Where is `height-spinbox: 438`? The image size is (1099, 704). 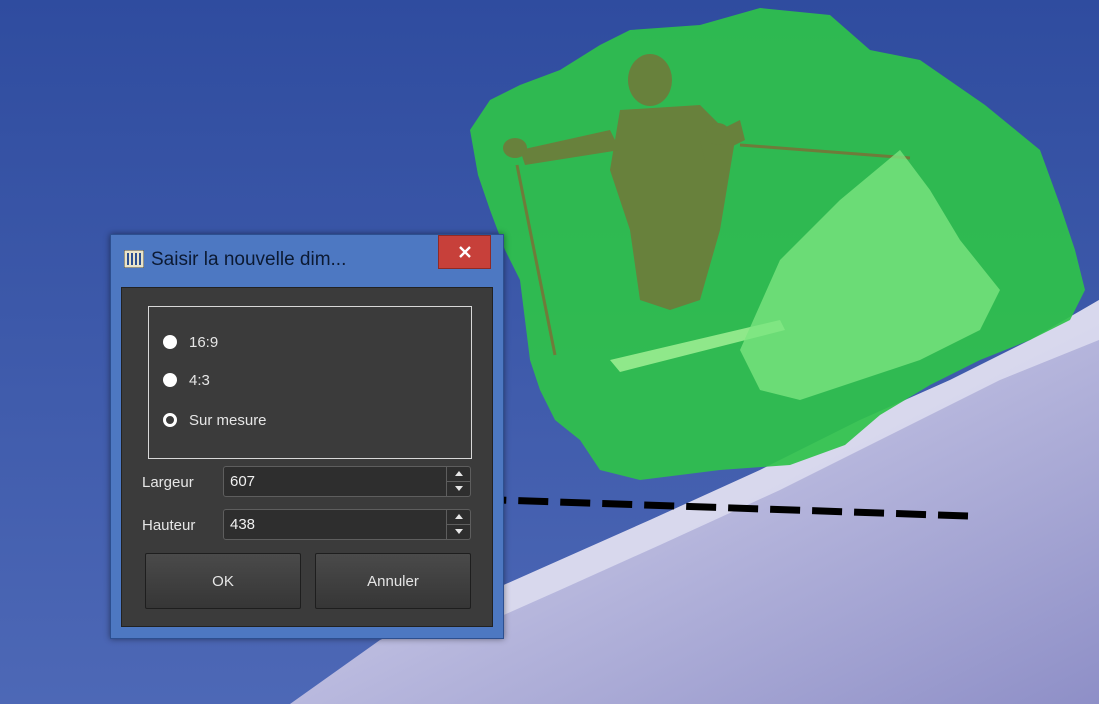
height-spinbox: 438 is located at coordinates (347, 524).